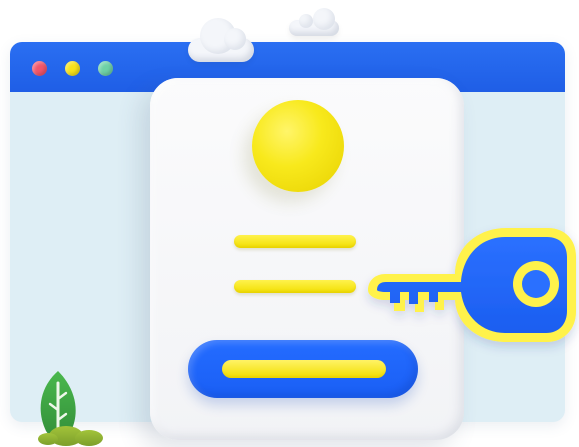 The width and height of the screenshot is (579, 447). Describe the element at coordinates (39, 68) in the screenshot. I see `window-close-dot-icon` at that location.